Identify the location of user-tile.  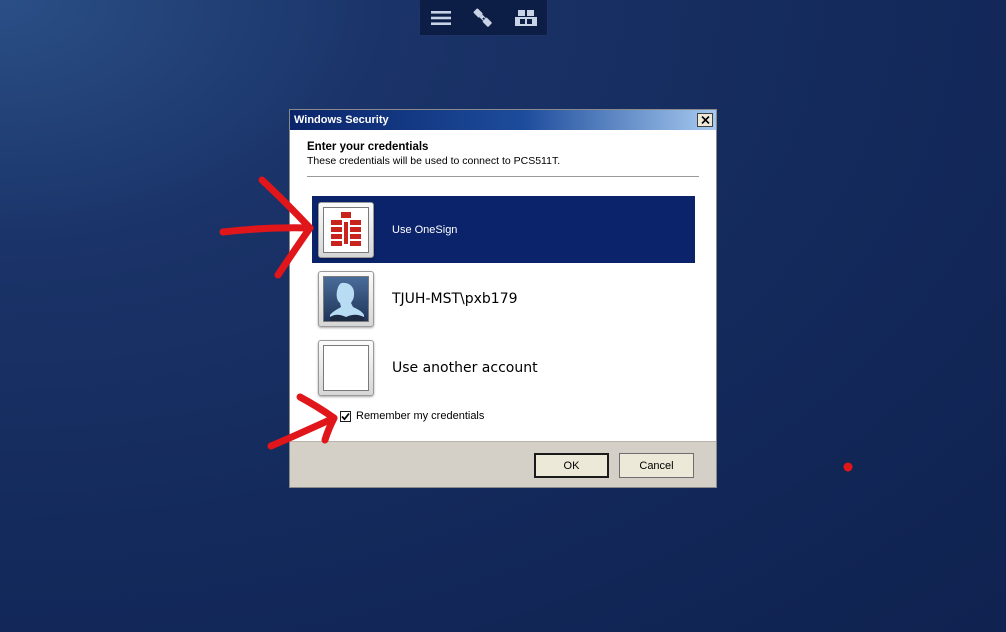
(346, 298).